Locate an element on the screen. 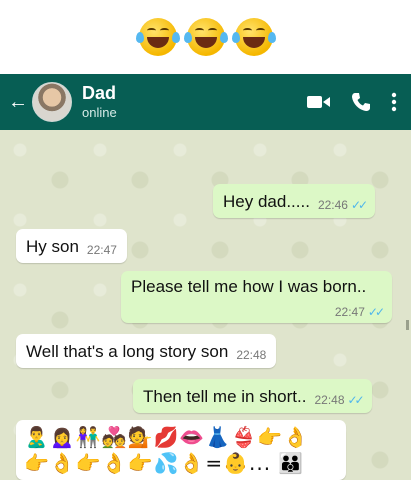 The image size is (411, 480). header-actions is located at coordinates (352, 102).